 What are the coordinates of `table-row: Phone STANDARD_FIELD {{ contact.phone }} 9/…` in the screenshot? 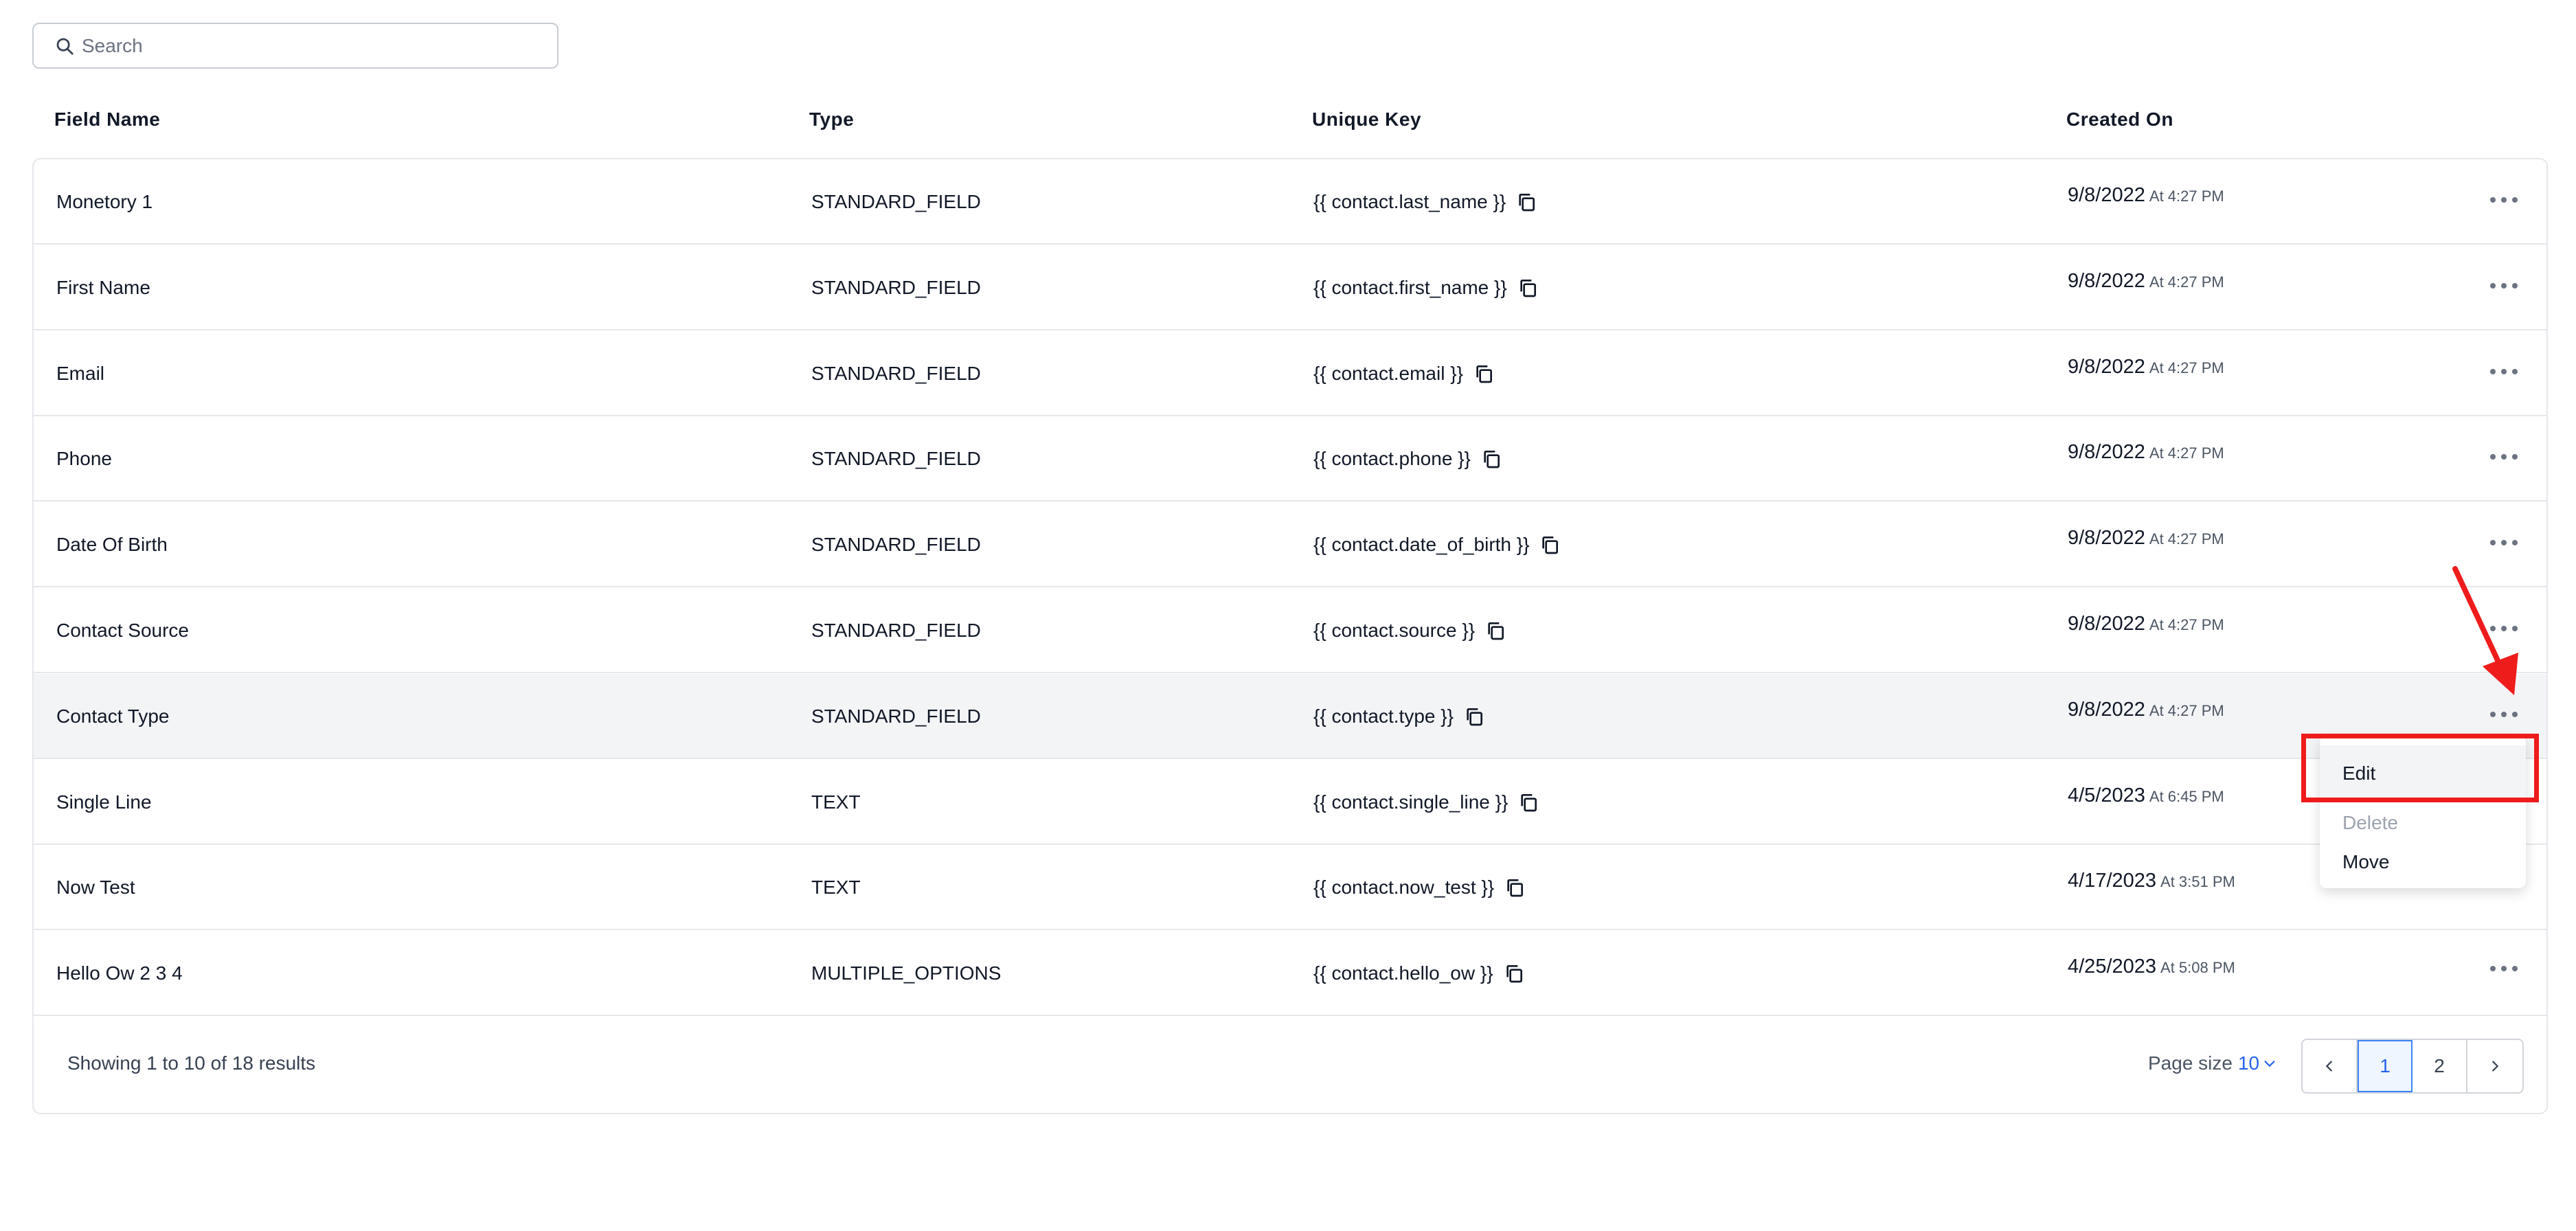 It's located at (1290, 459).